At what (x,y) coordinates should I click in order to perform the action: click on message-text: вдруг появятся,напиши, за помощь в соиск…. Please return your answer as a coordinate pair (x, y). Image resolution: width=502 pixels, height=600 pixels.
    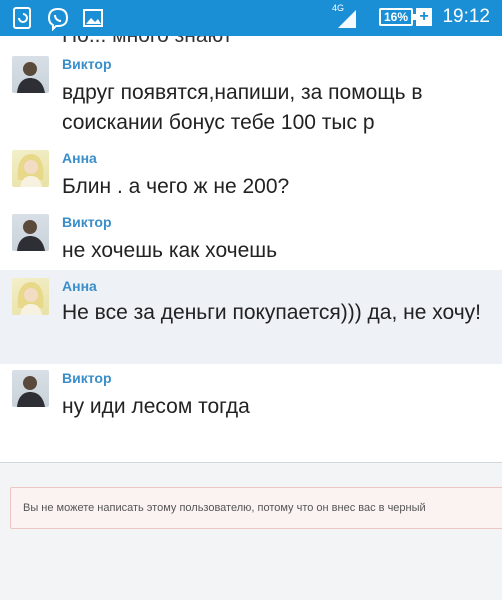
    Looking at the image, I should click on (242, 107).